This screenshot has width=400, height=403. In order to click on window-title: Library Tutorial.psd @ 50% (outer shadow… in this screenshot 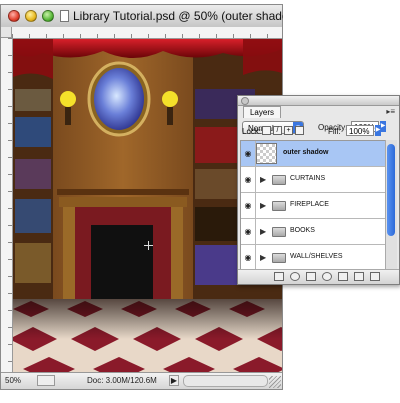, I will do `click(178, 16)`.